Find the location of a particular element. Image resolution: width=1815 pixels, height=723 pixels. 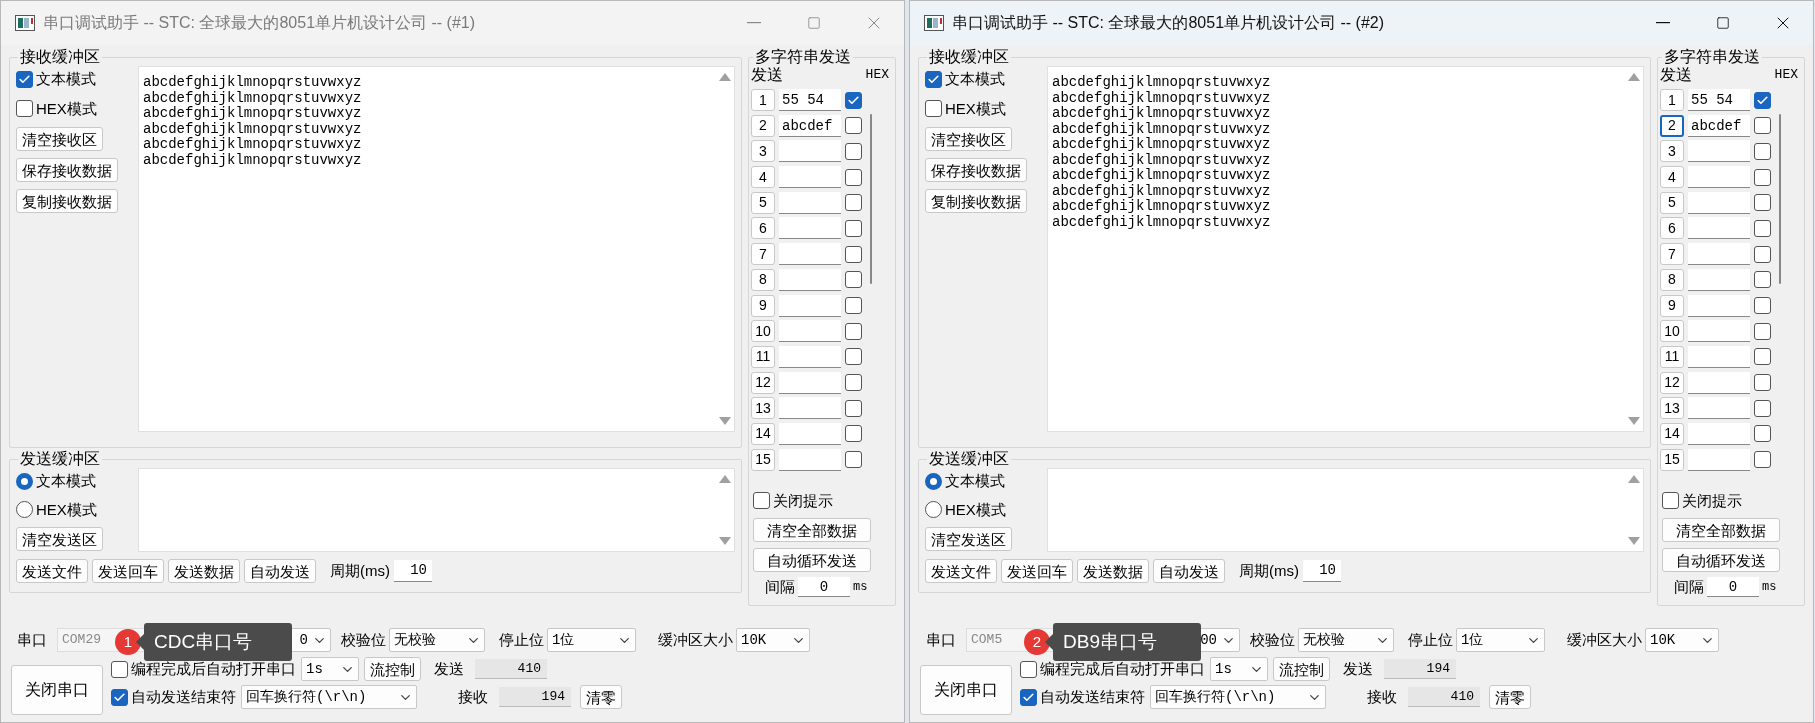

tooltip-text: CDC串口号 is located at coordinates (203, 641).